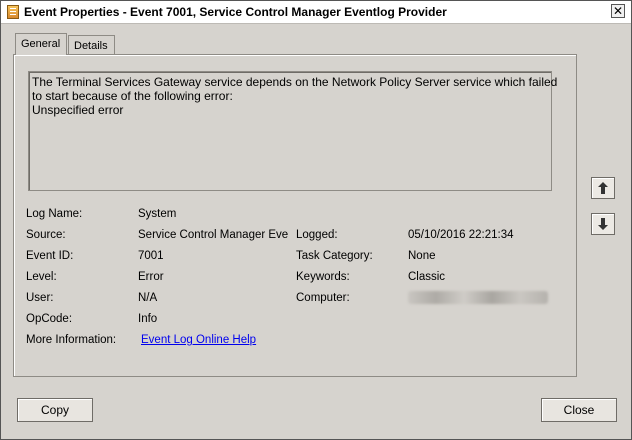  What do you see at coordinates (323, 298) in the screenshot?
I see `computer-label: Computer:` at bounding box center [323, 298].